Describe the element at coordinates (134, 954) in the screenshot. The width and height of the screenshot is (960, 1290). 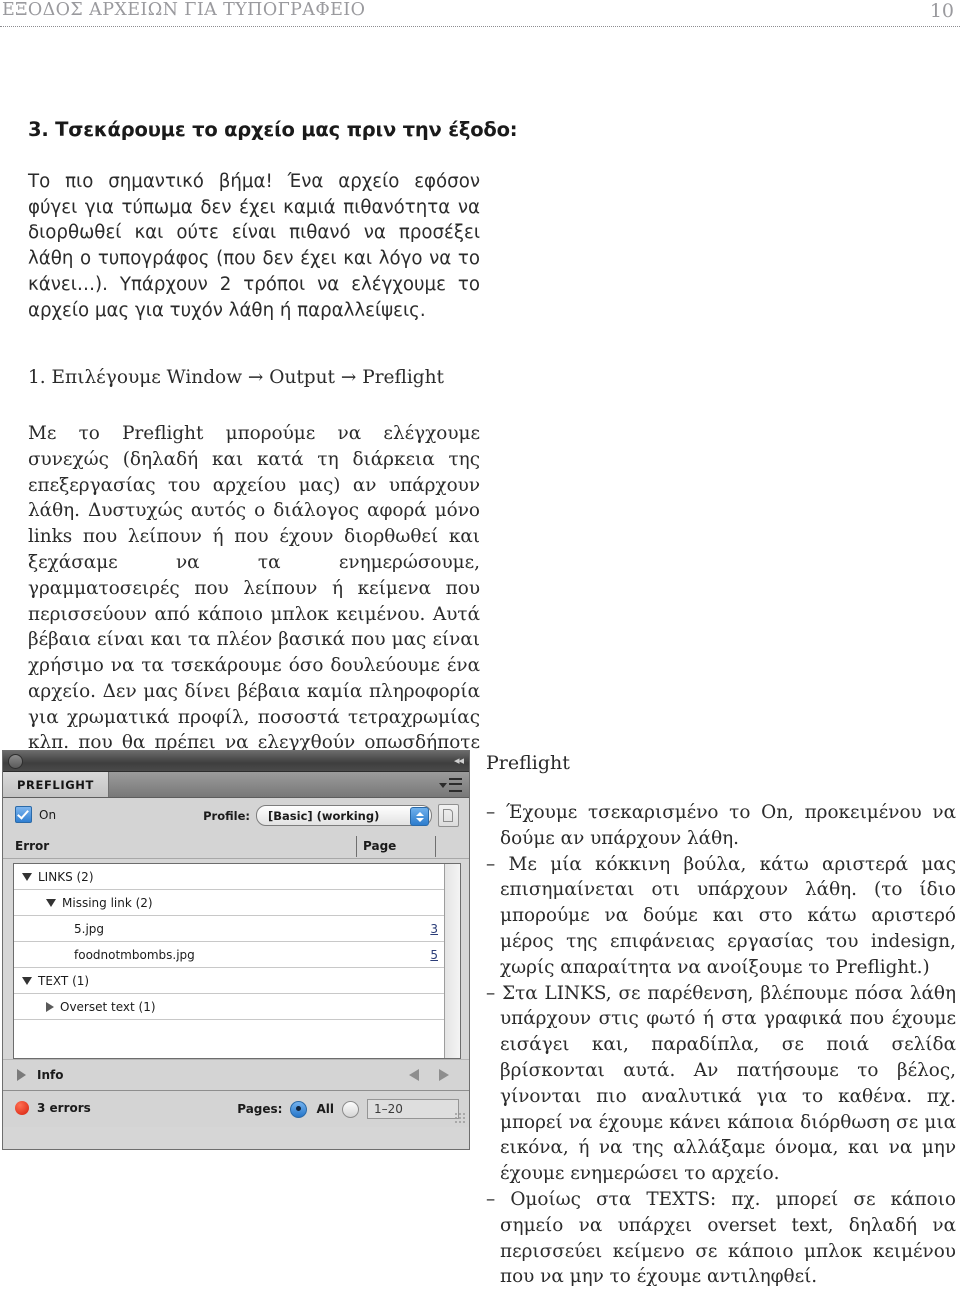
I see `tree-row-label: foodnotmbombs.jpg` at that location.